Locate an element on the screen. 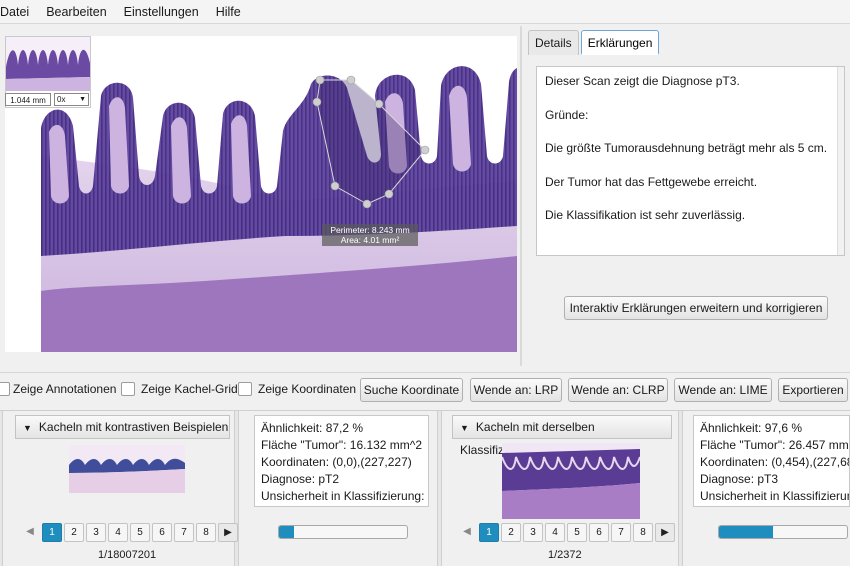 This screenshot has height=566, width=850. apply-lrp-button: Wende an: LRP is located at coordinates (516, 390).